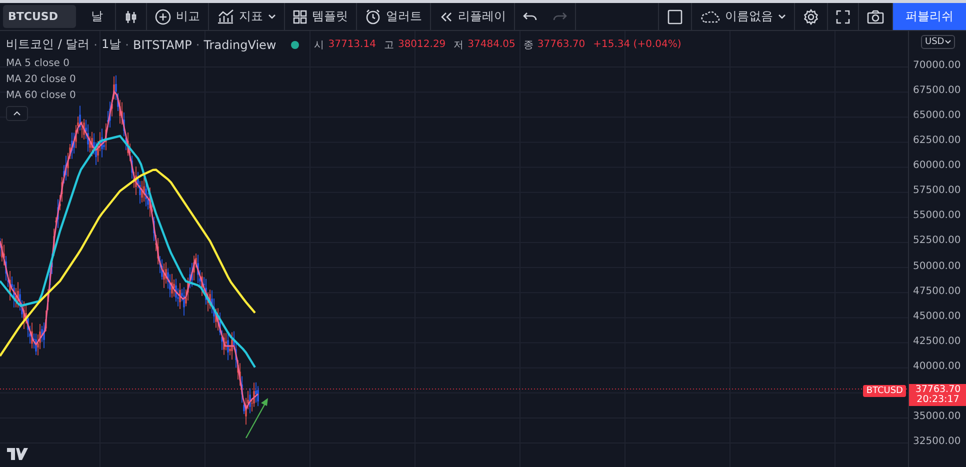 This screenshot has width=966, height=467. I want to click on settings-icon, so click(811, 16).